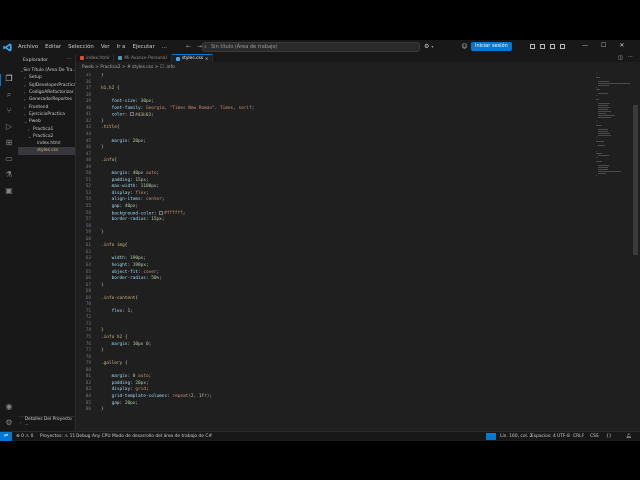  What do you see at coordinates (336, 410) in the screenshot?
I see `code-line: 86}` at bounding box center [336, 410].